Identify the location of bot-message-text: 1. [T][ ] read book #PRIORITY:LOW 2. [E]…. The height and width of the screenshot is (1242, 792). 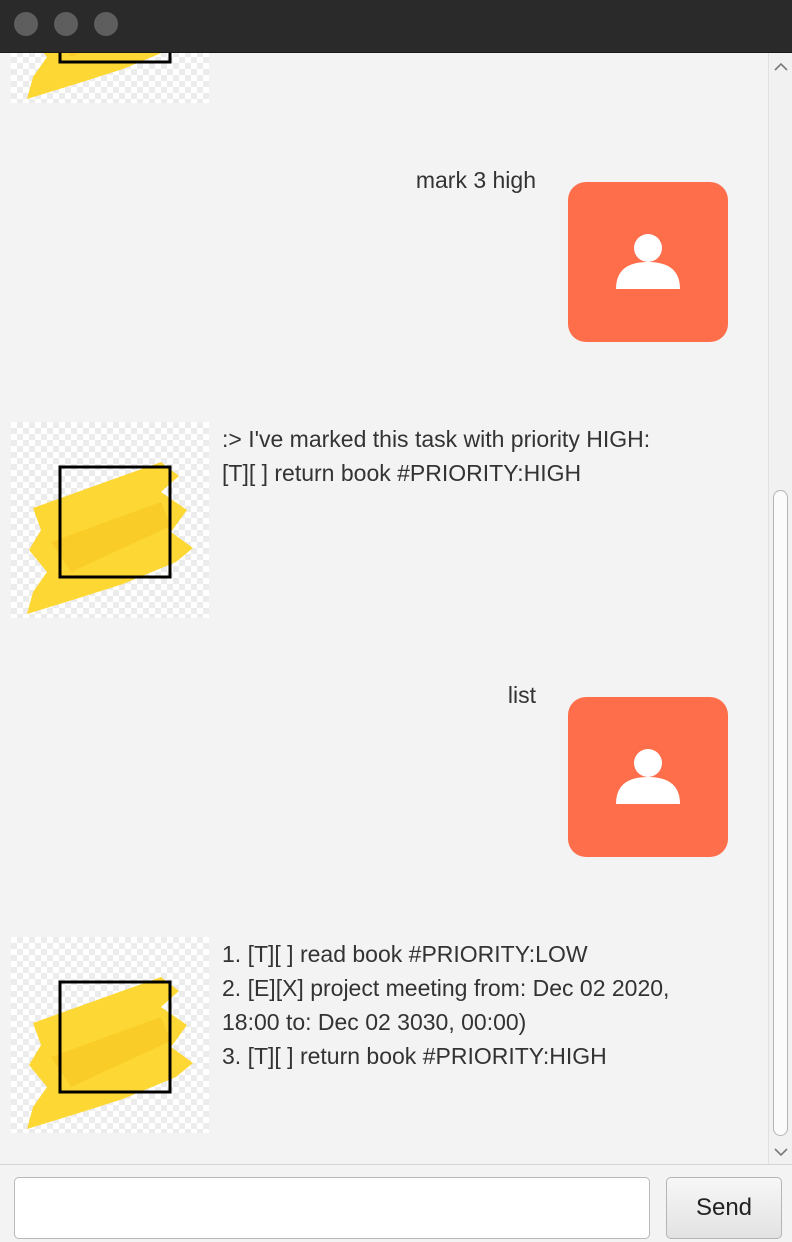
(482, 1005).